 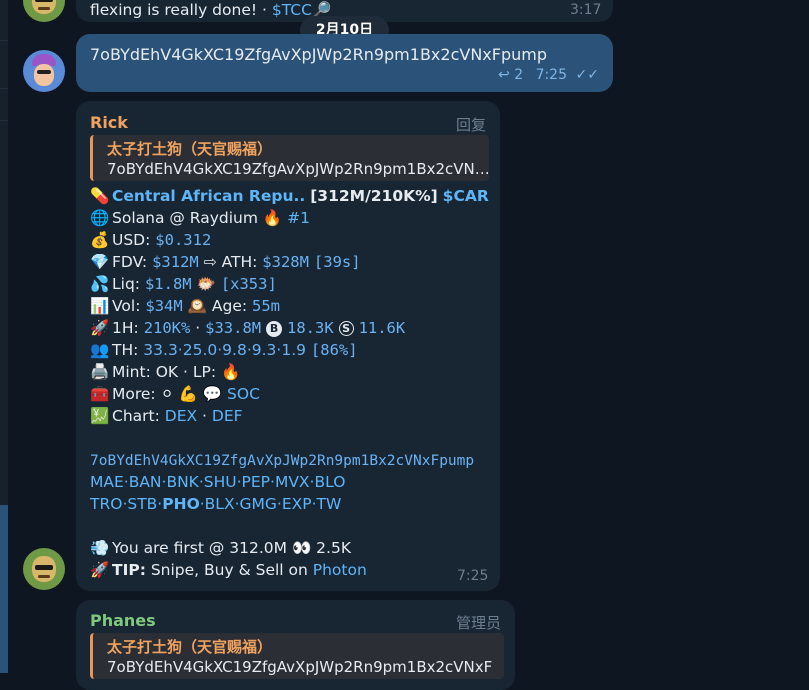 What do you see at coordinates (176, 372) in the screenshot?
I see `mint-lp-text: Mint: OK · LP: 🔥` at bounding box center [176, 372].